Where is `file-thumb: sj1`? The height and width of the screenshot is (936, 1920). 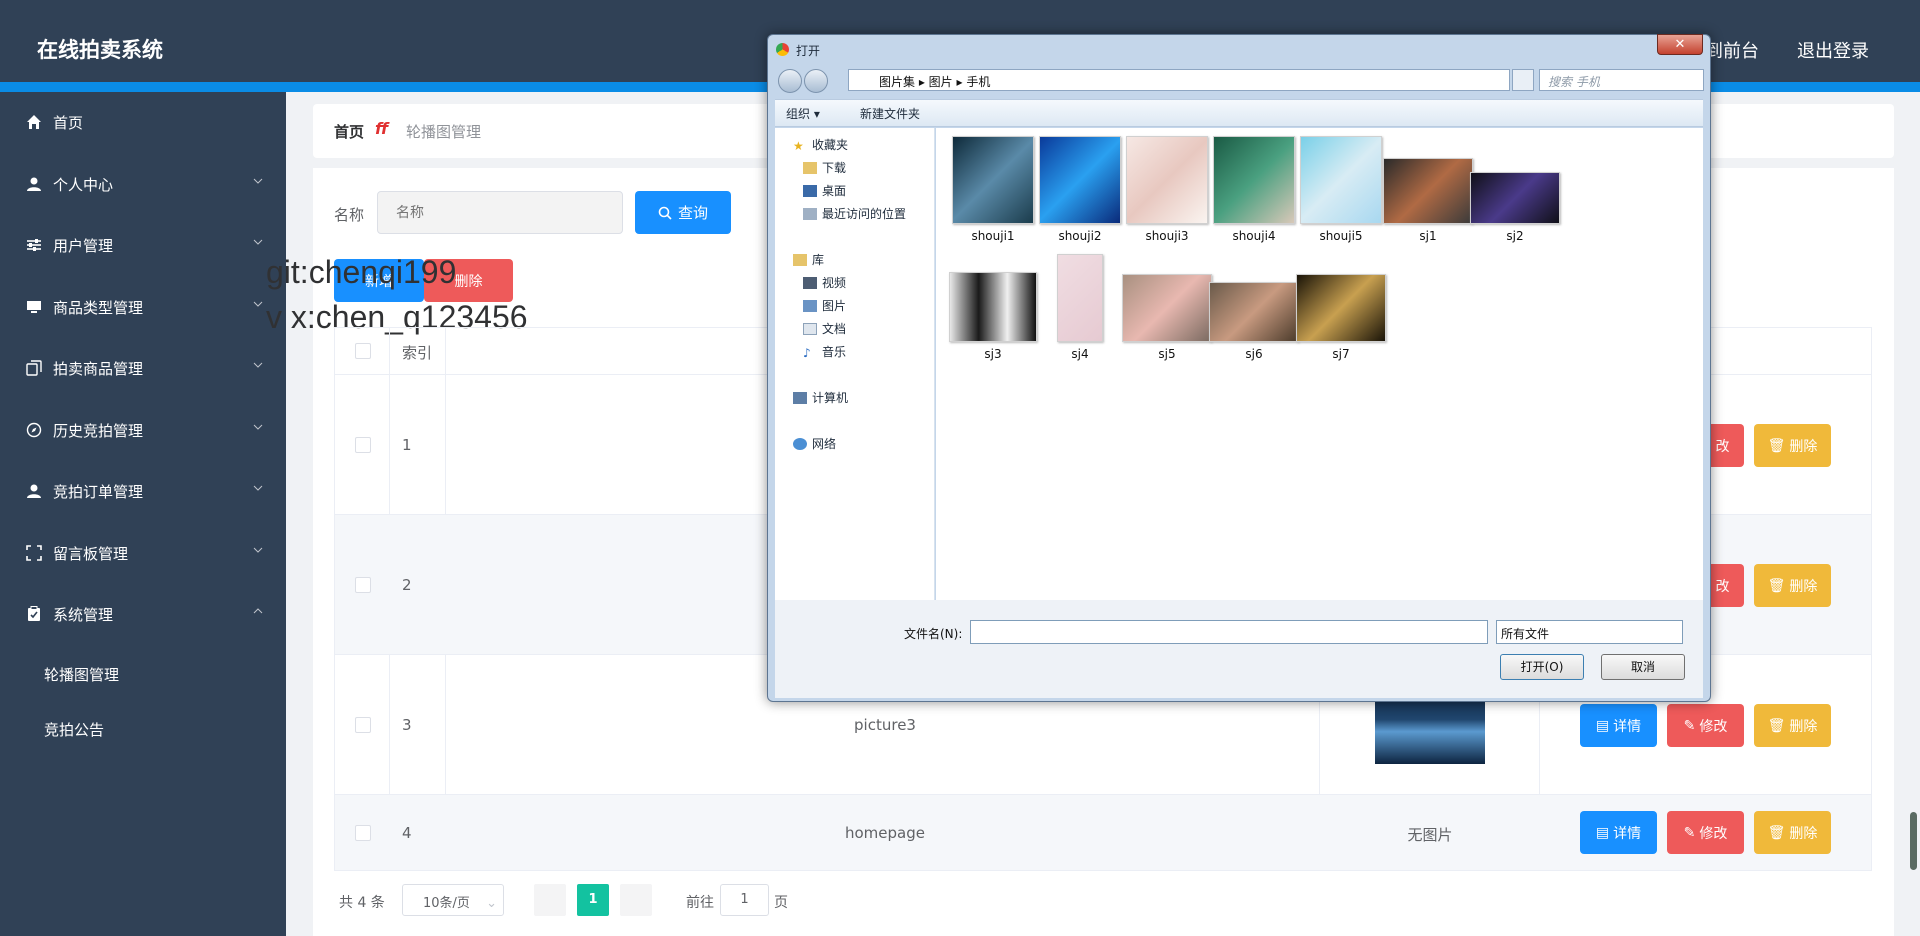
file-thumb: sj1 is located at coordinates (1428, 189).